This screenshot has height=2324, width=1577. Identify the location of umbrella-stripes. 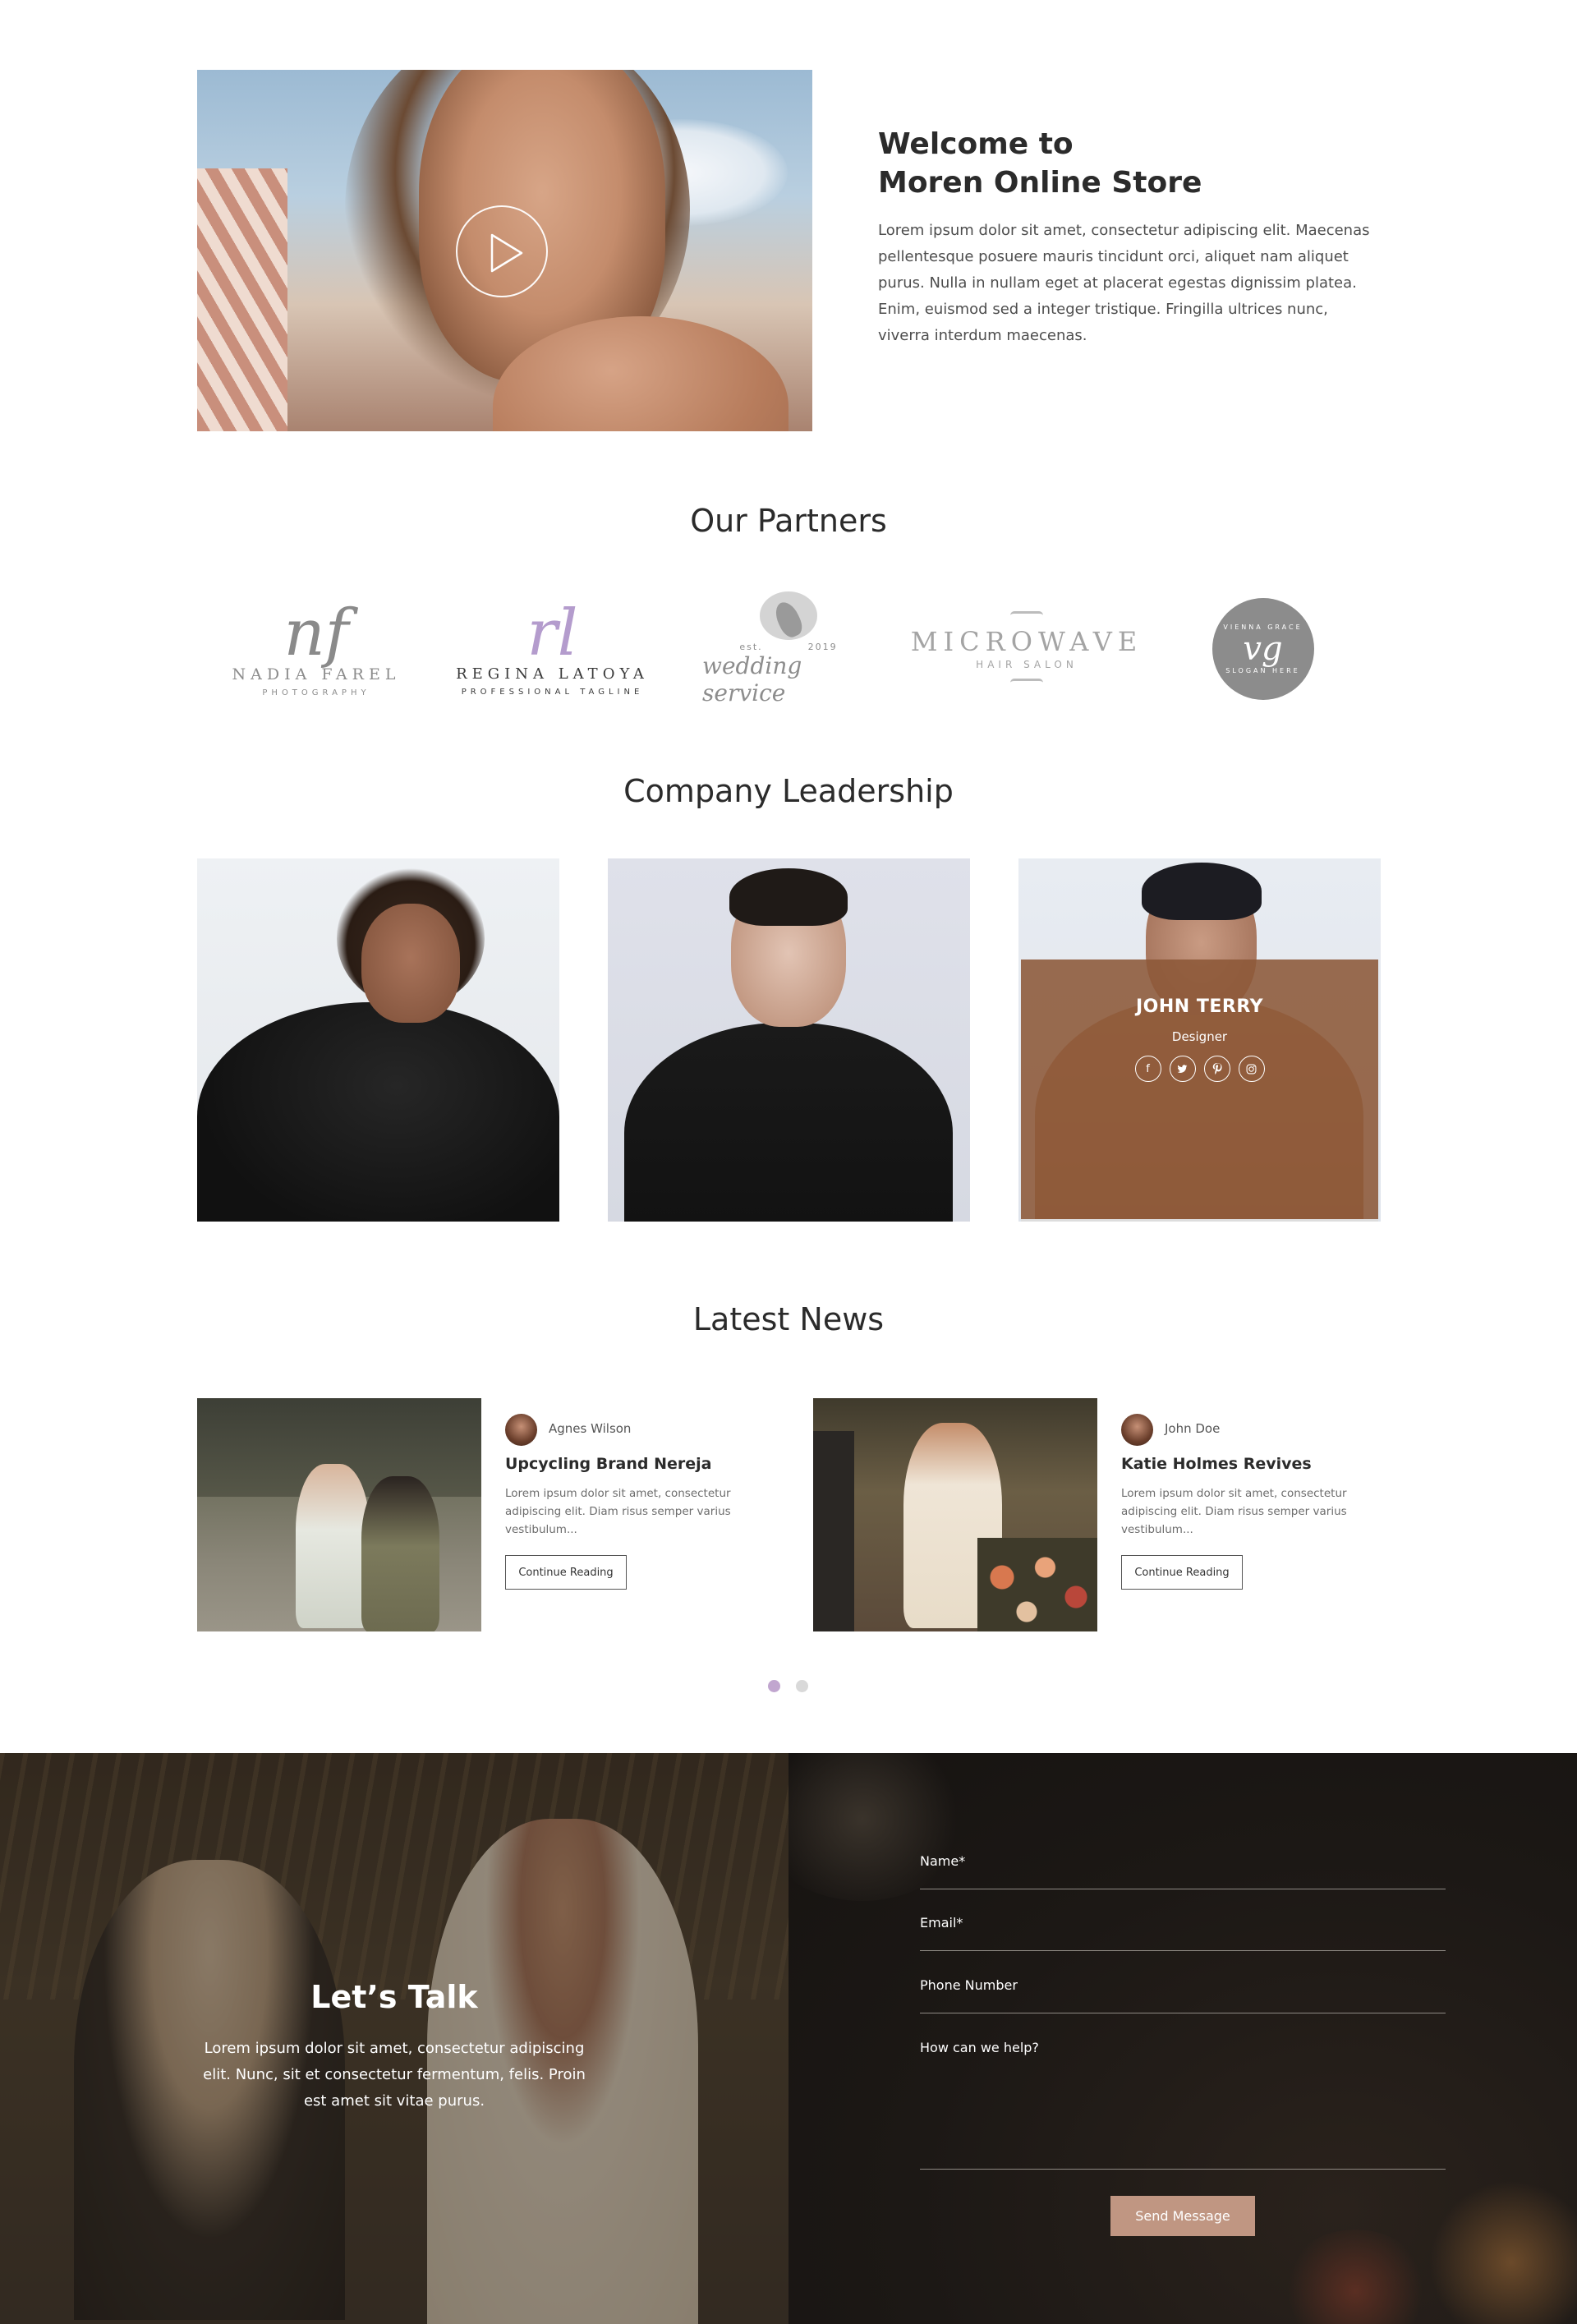
(242, 299).